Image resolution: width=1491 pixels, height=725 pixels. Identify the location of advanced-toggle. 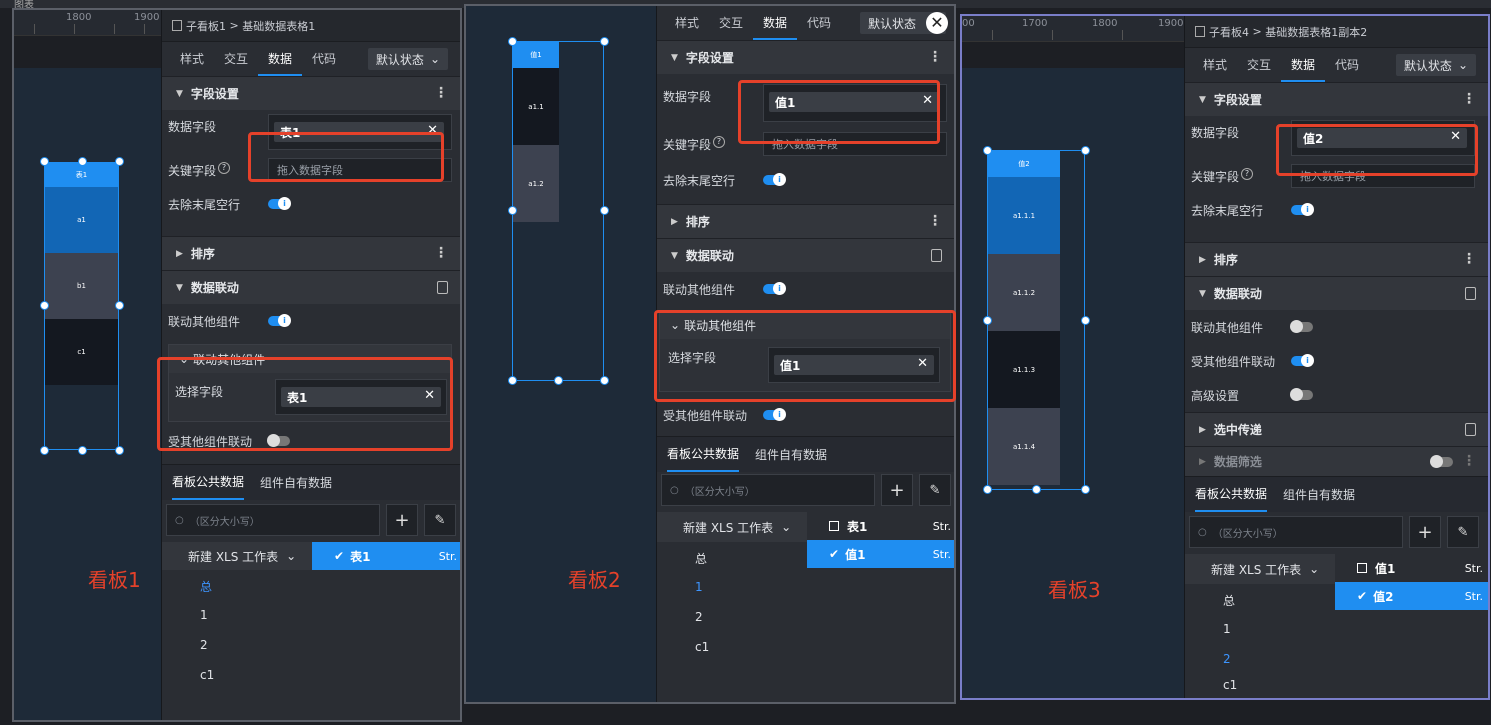
(1301, 394).